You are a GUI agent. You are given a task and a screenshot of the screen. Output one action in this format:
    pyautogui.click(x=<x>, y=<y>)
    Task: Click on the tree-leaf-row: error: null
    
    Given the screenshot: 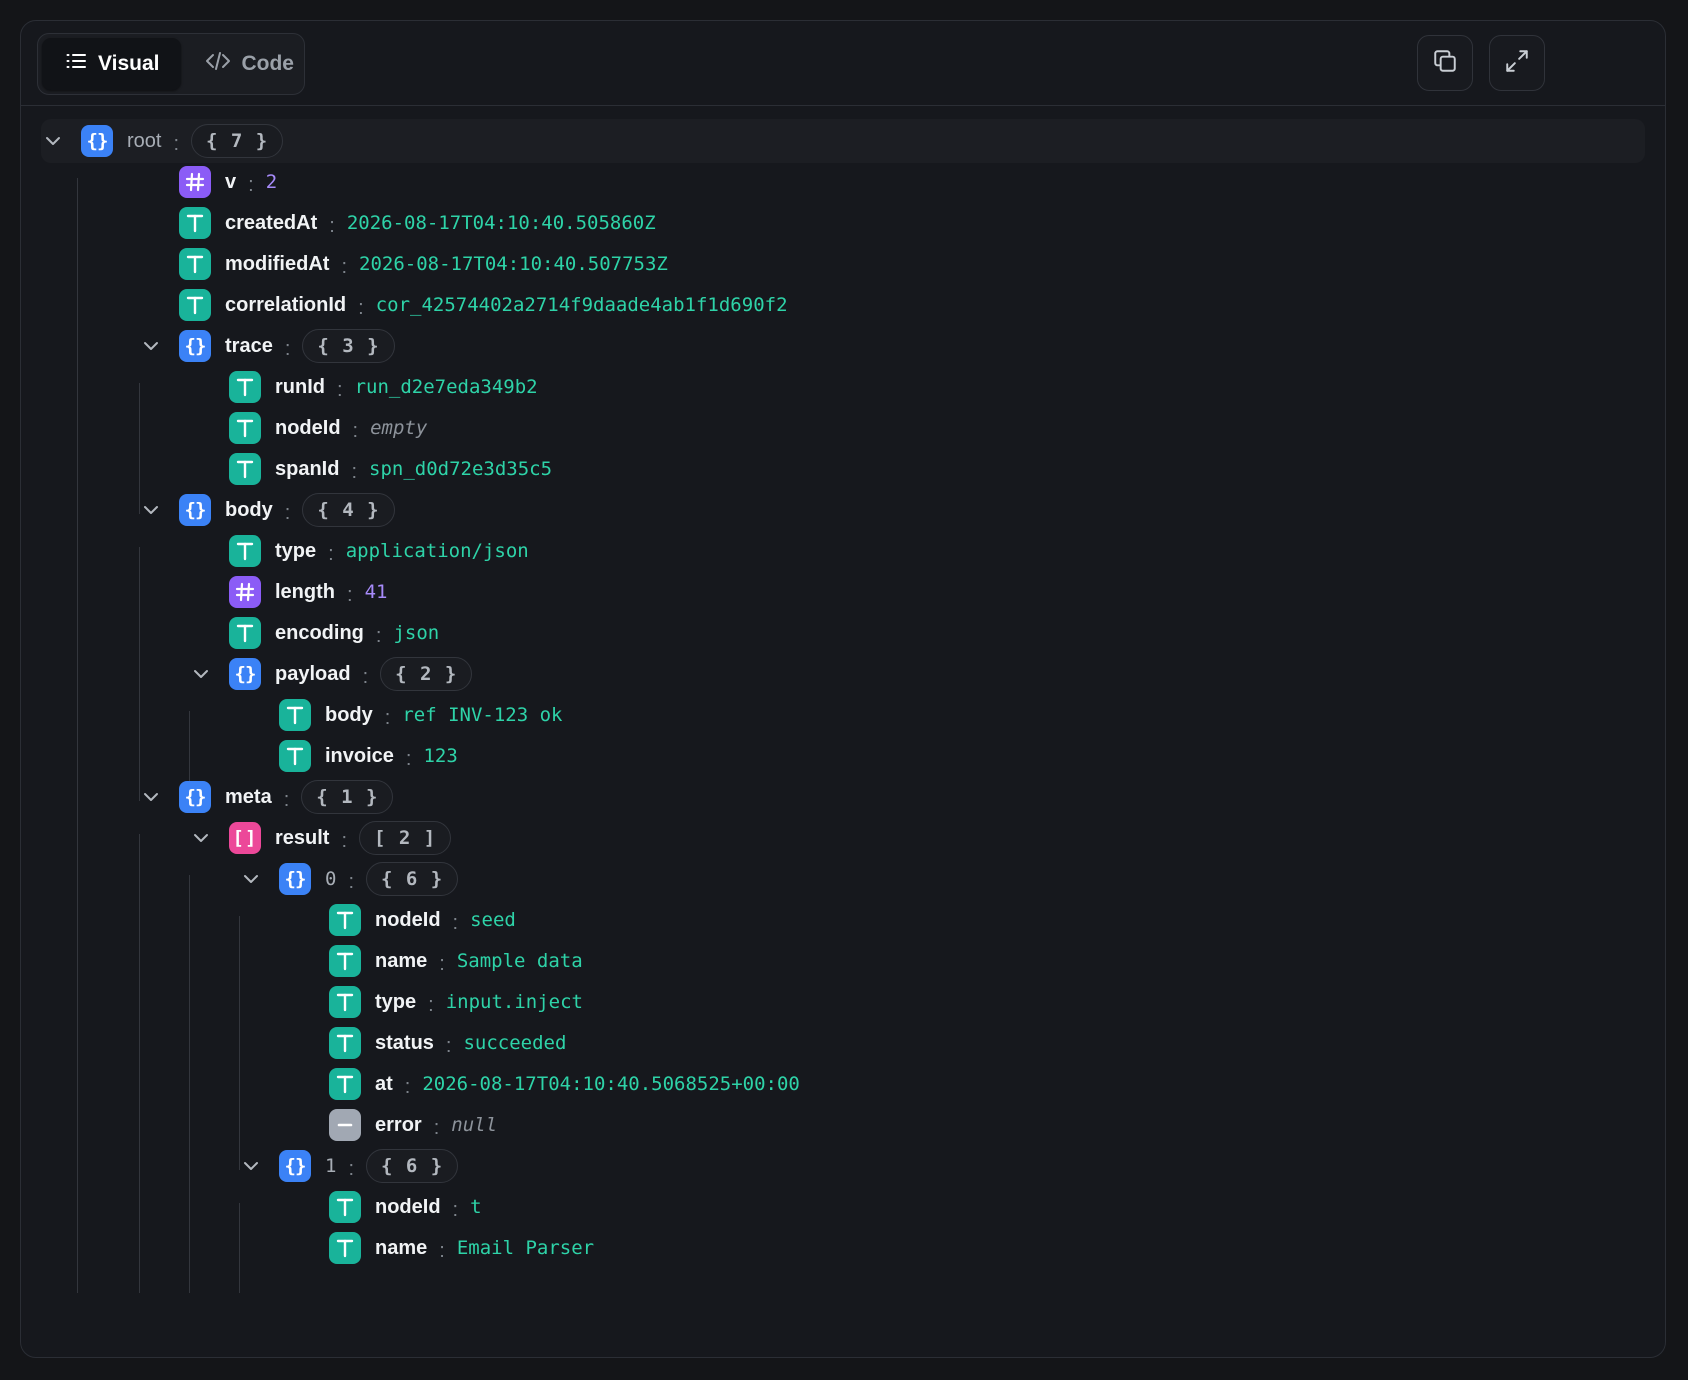 What is the action you would take?
    pyautogui.click(x=843, y=1125)
    